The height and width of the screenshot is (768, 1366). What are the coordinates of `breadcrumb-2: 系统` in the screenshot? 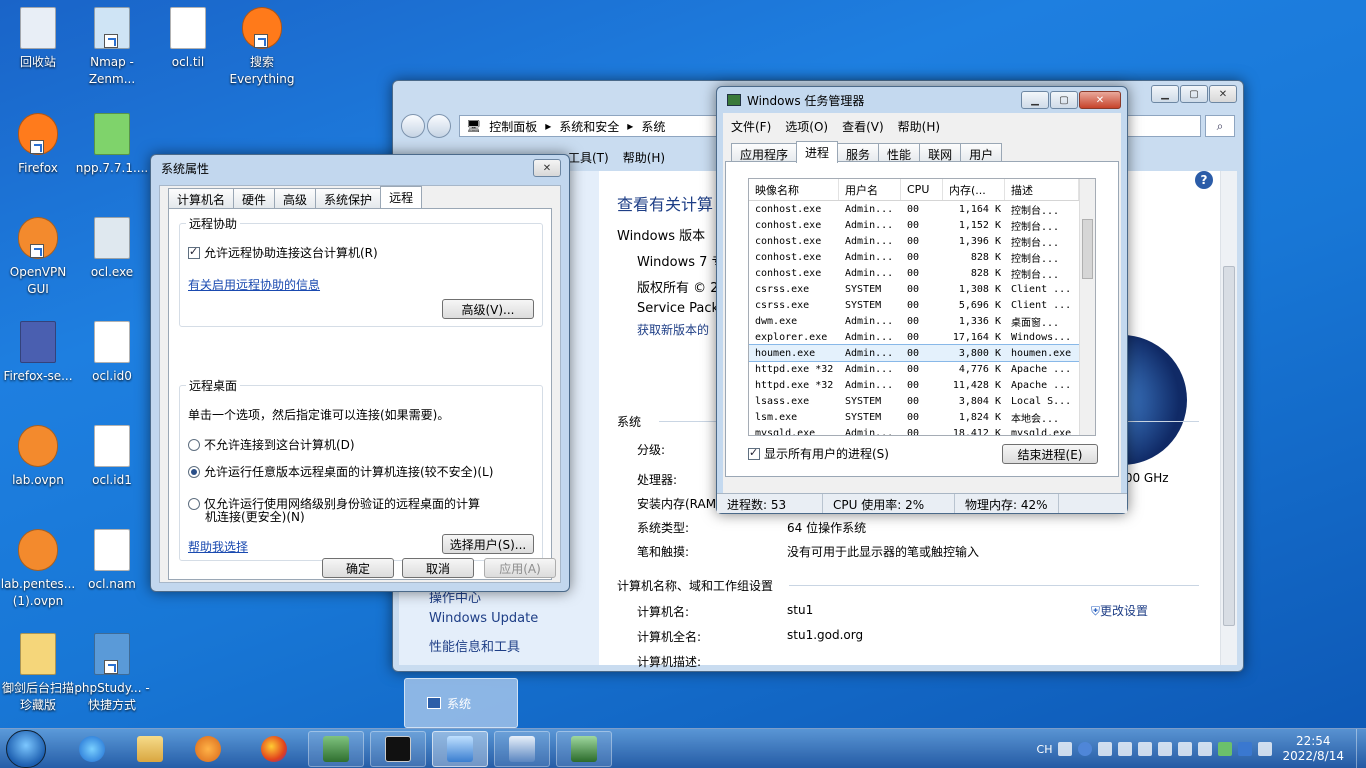 It's located at (653, 126).